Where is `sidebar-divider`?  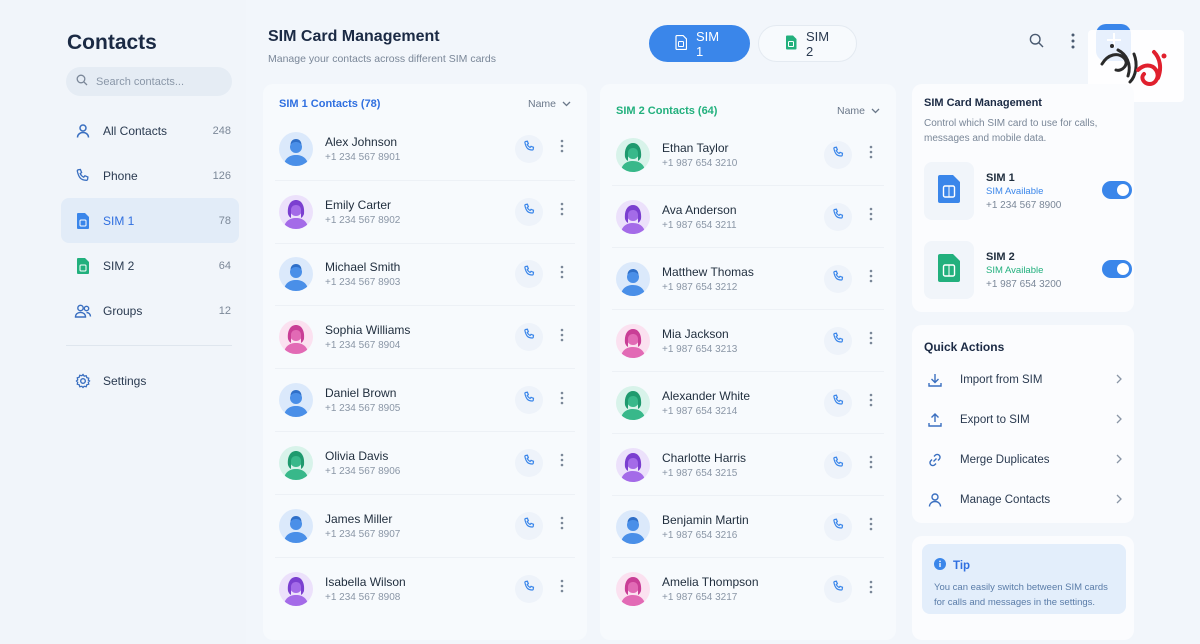 sidebar-divider is located at coordinates (149, 345).